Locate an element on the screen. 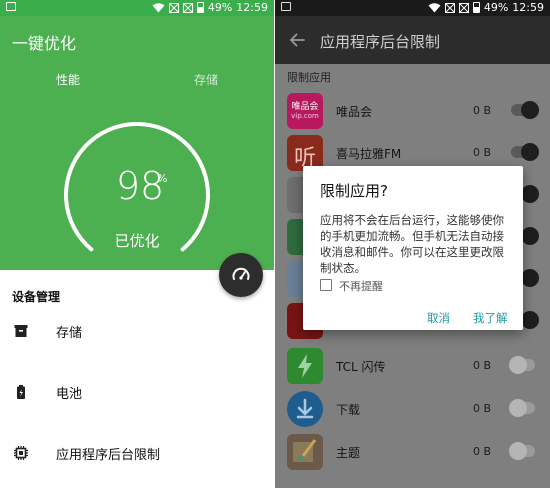 This screenshot has width=550, height=488. app-row-tcl-flash: TCL 闪传 0 B is located at coordinates (412, 366).